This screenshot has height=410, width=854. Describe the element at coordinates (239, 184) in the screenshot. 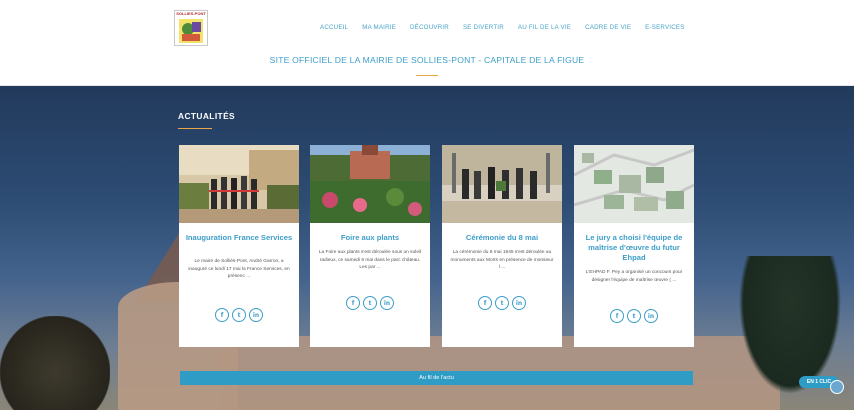

I see `inauguration-photo` at that location.